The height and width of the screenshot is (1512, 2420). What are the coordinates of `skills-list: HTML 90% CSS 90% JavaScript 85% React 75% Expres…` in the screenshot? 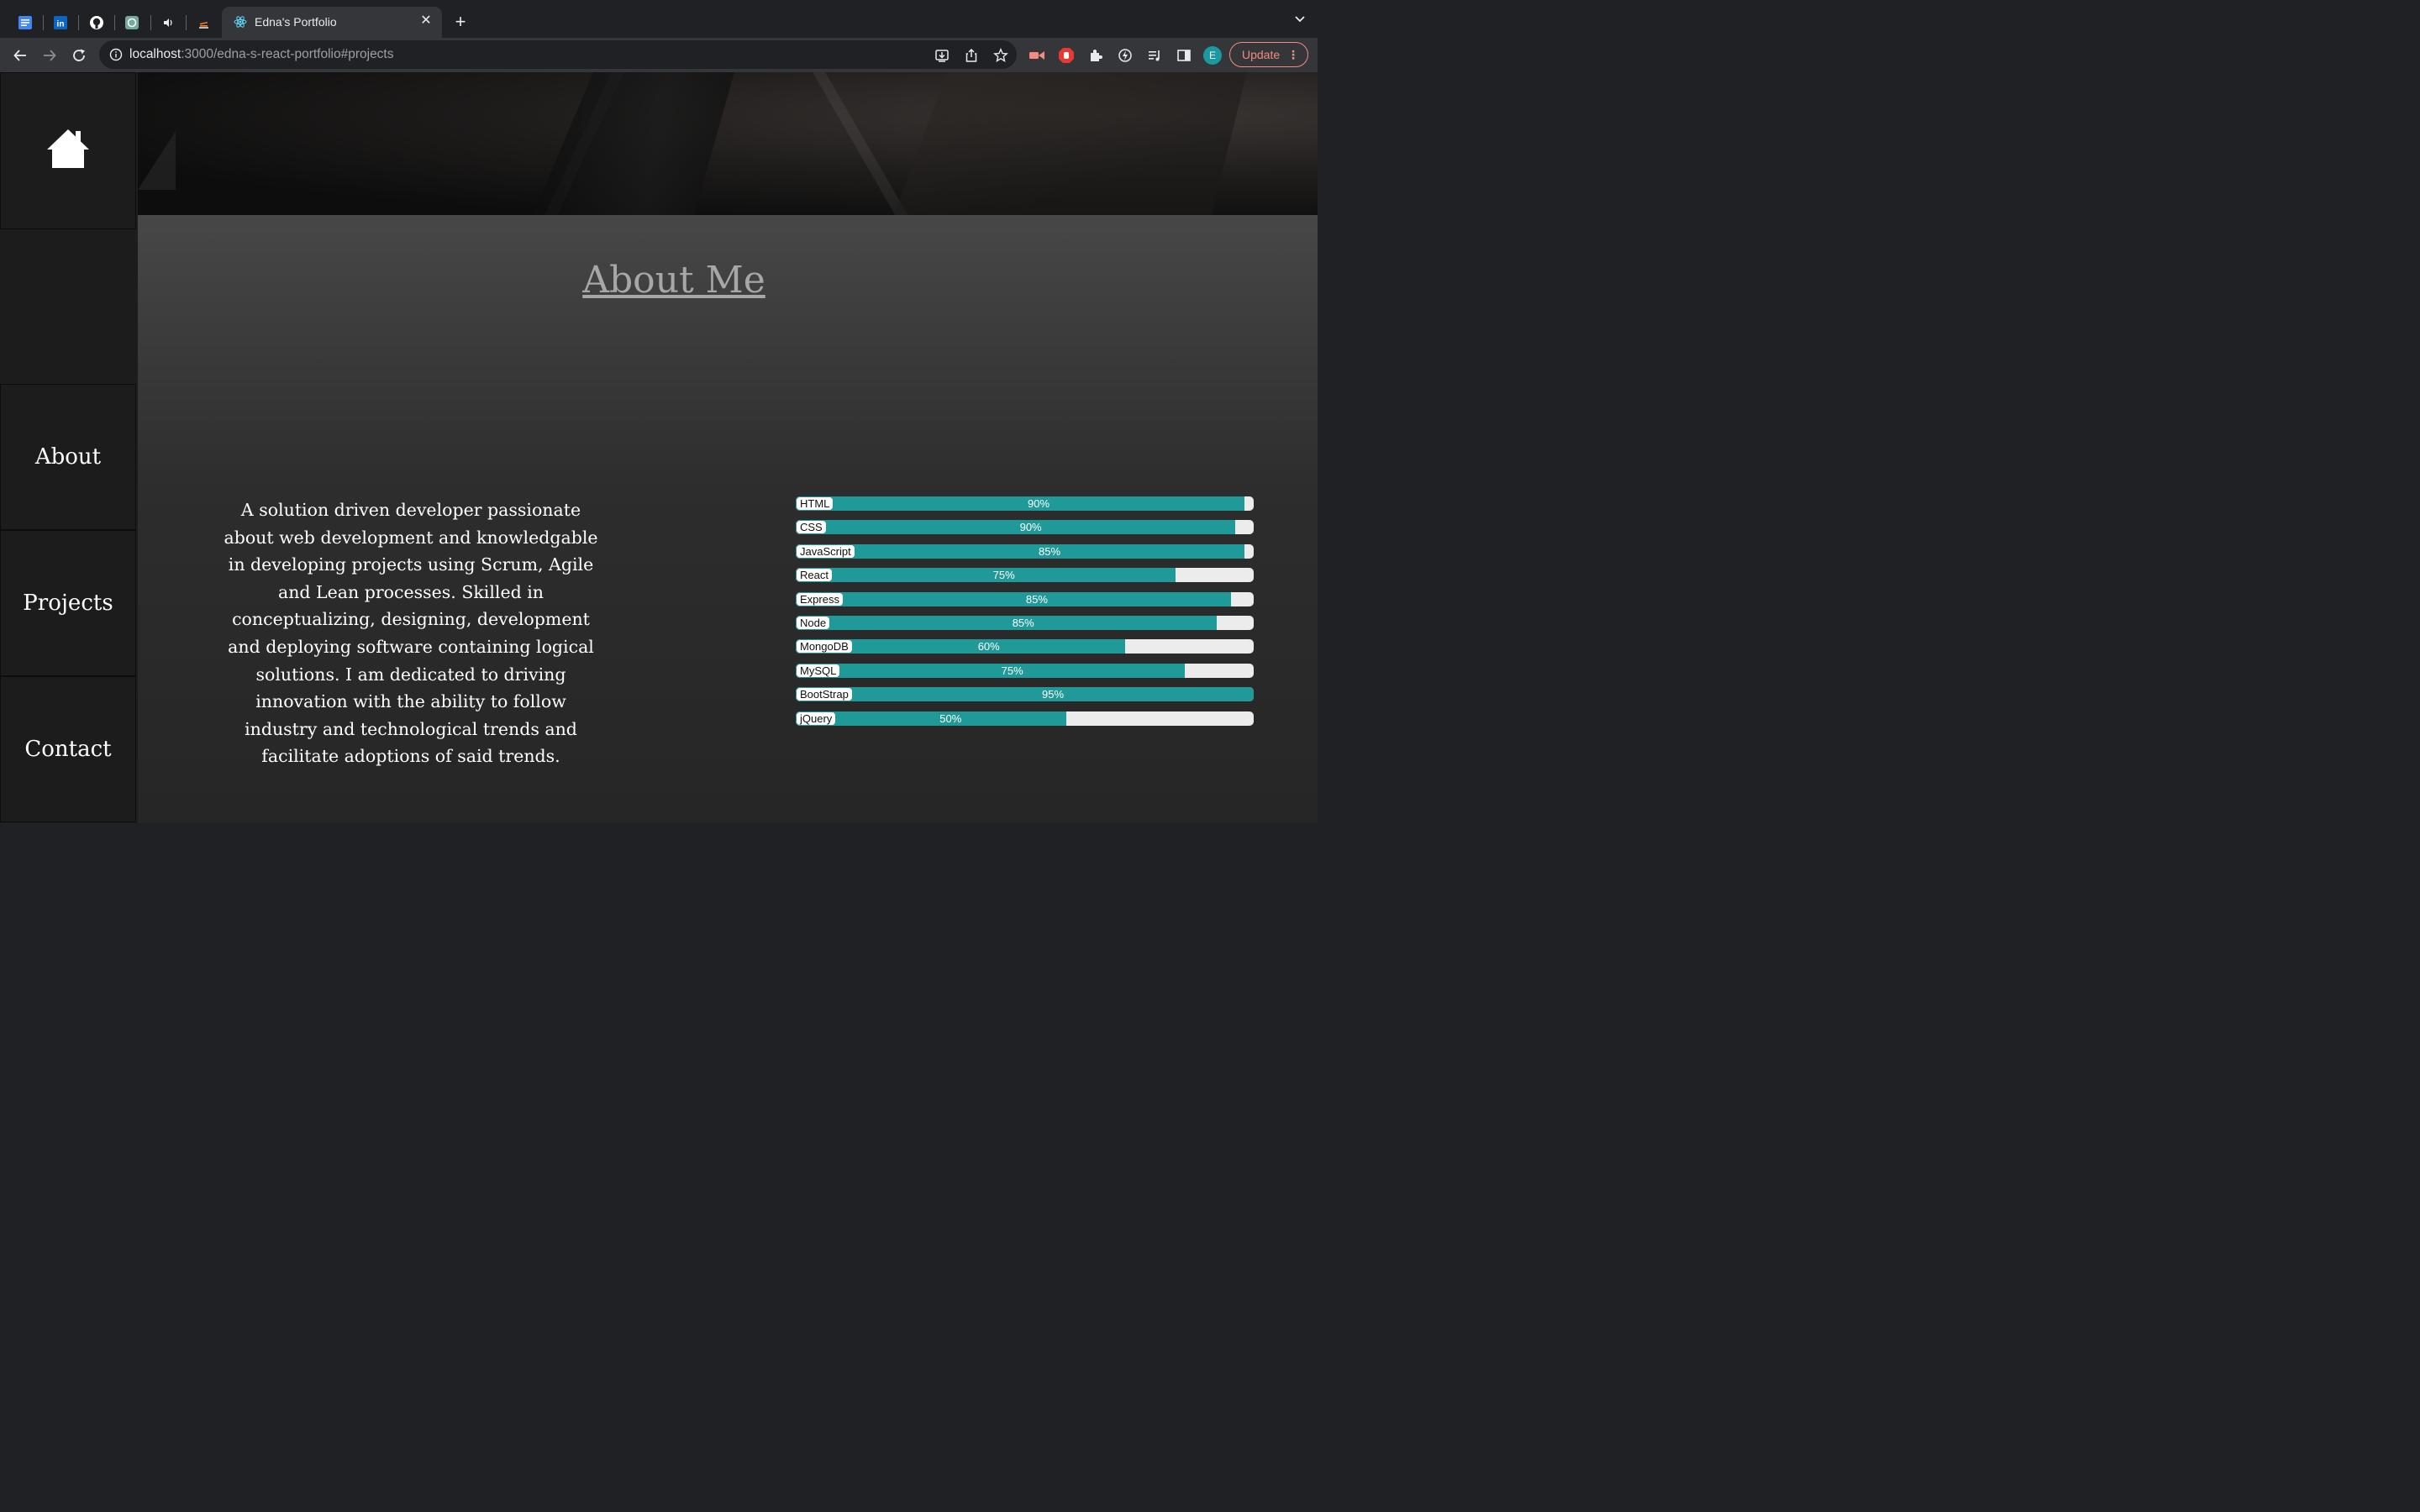 It's located at (1025, 615).